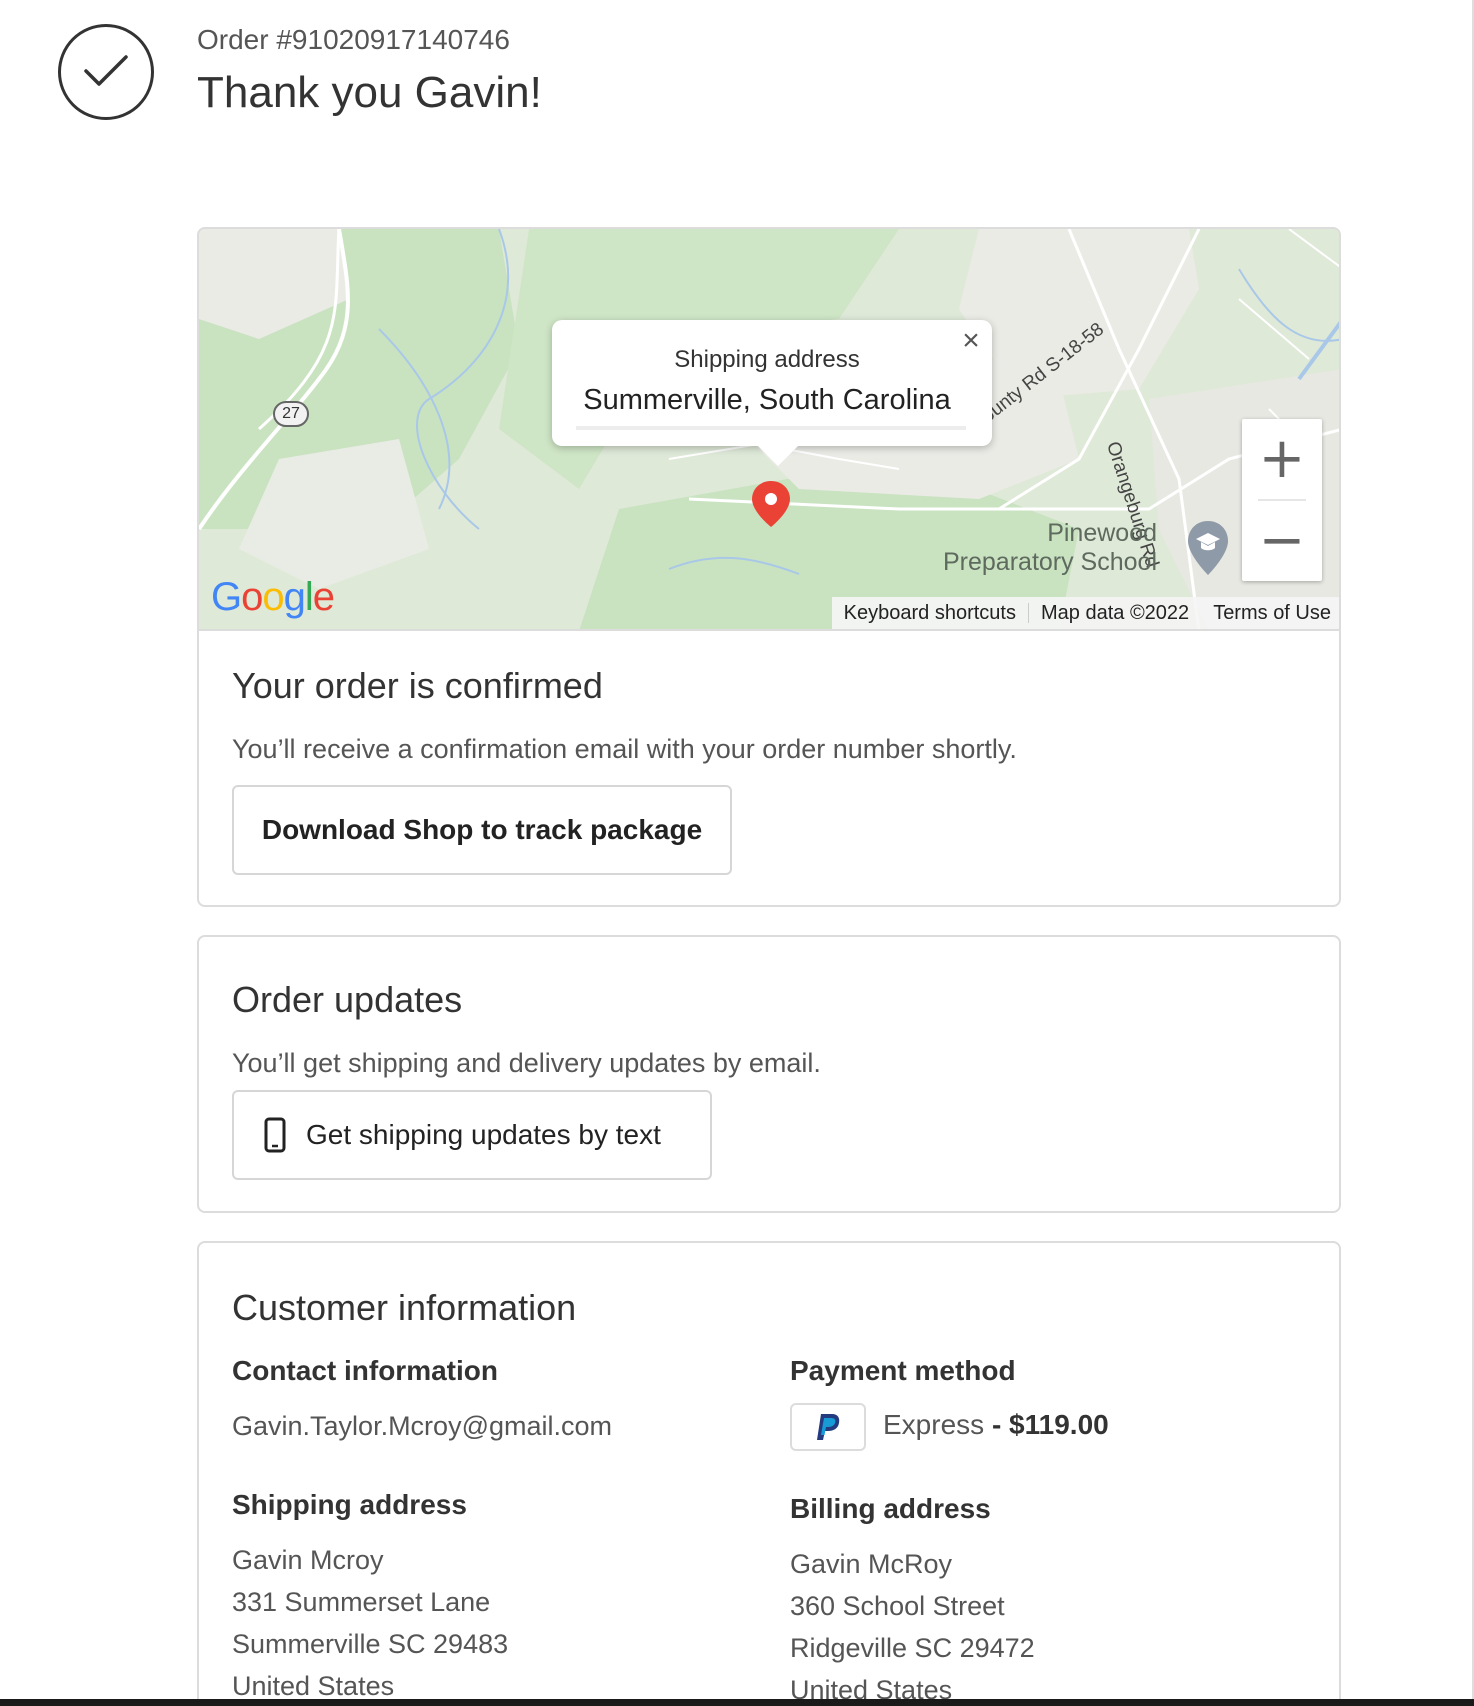  Describe the element at coordinates (106, 72) in the screenshot. I see `check-icon` at that location.